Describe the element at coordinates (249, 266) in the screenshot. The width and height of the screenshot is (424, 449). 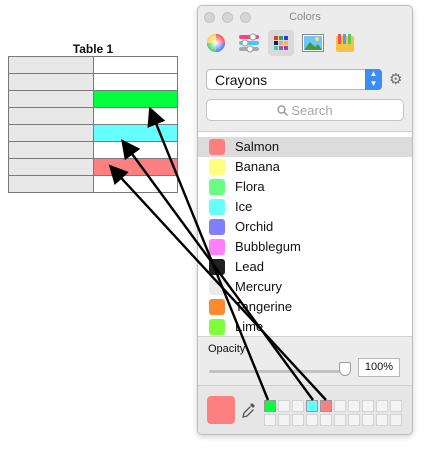
I see `color-name: Lead` at that location.